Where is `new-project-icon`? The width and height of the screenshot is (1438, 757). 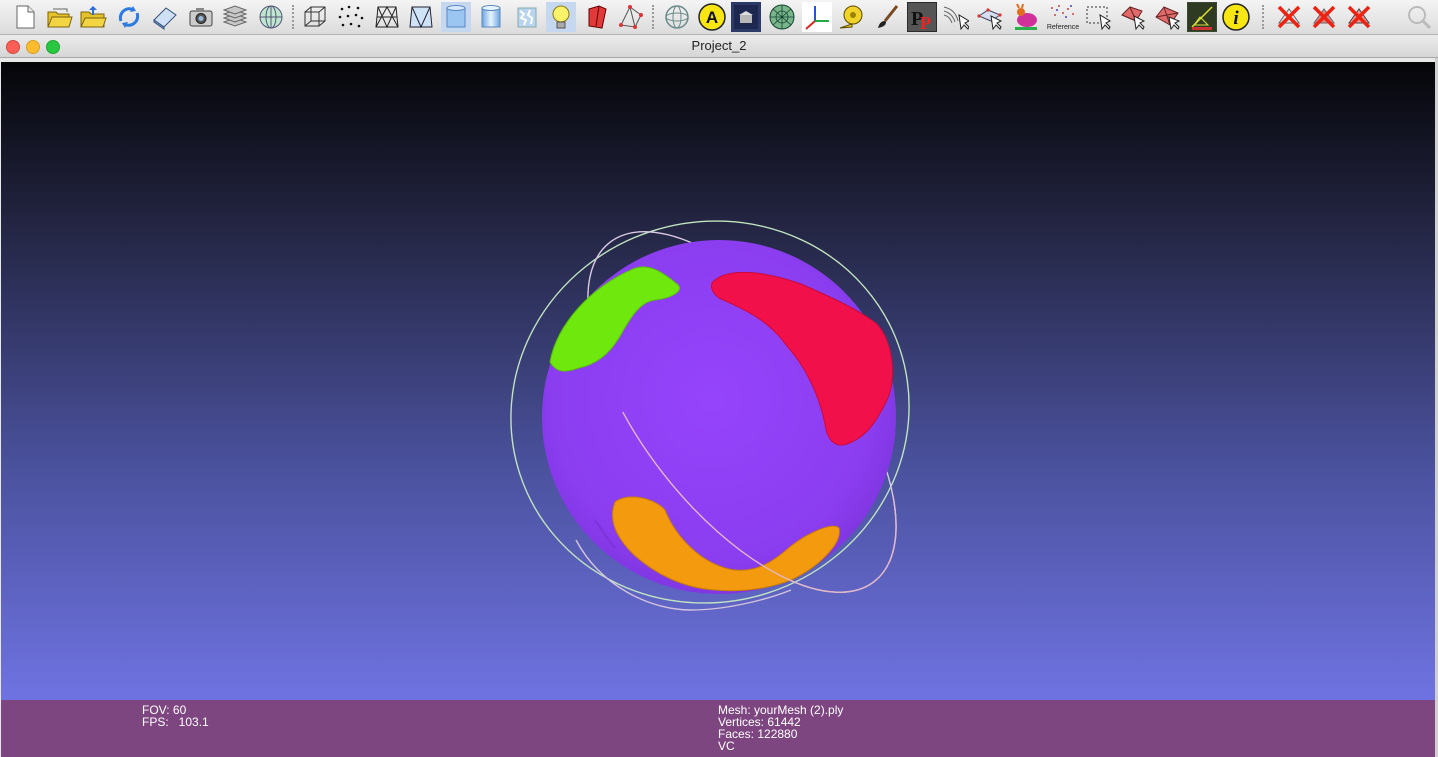
new-project-icon is located at coordinates (25, 17).